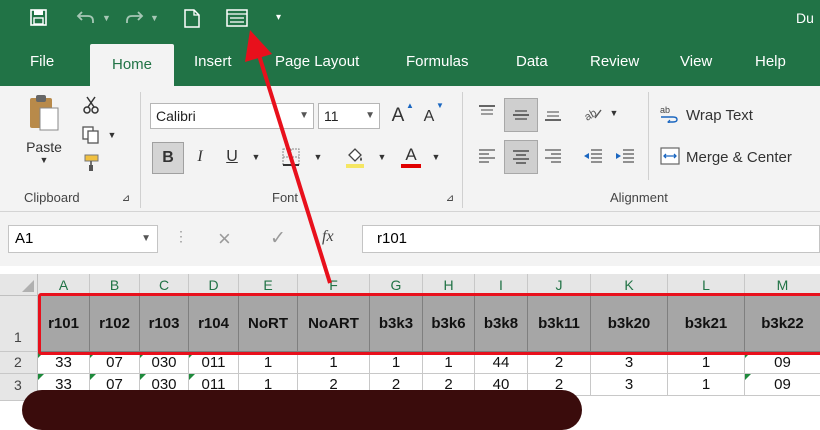  I want to click on annotation-arrow-line, so click(294, 167).